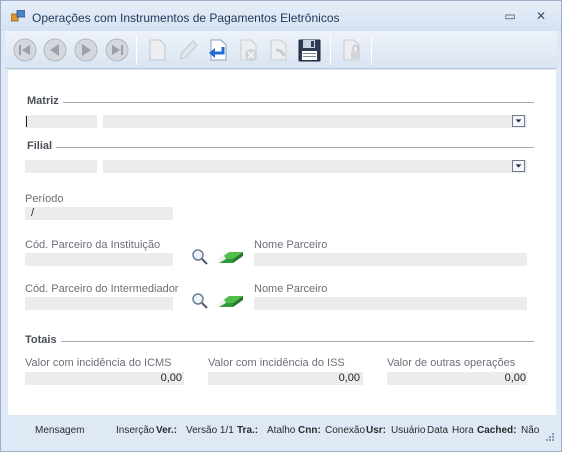  What do you see at coordinates (171, 378) in the screenshot?
I see `icms-value: 0,00` at bounding box center [171, 378].